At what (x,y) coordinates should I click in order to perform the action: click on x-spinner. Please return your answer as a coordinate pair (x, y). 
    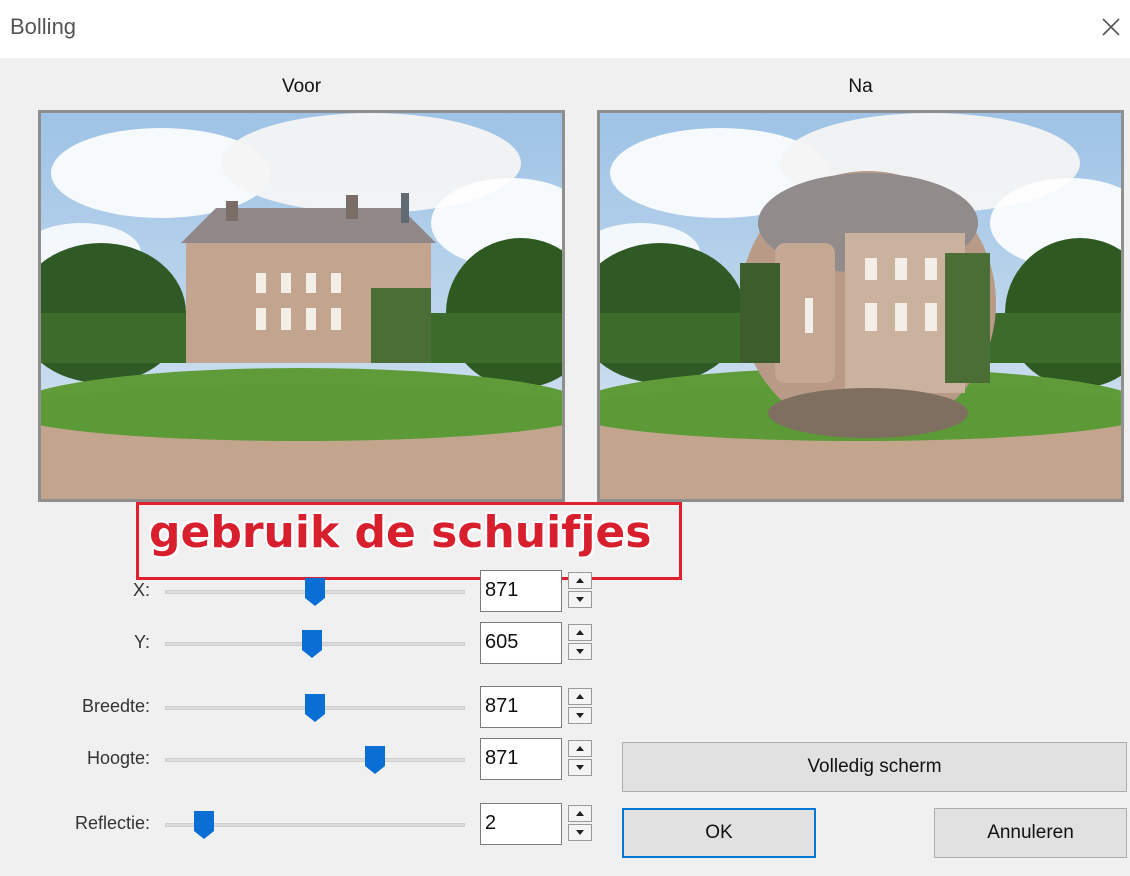
    Looking at the image, I should click on (581, 591).